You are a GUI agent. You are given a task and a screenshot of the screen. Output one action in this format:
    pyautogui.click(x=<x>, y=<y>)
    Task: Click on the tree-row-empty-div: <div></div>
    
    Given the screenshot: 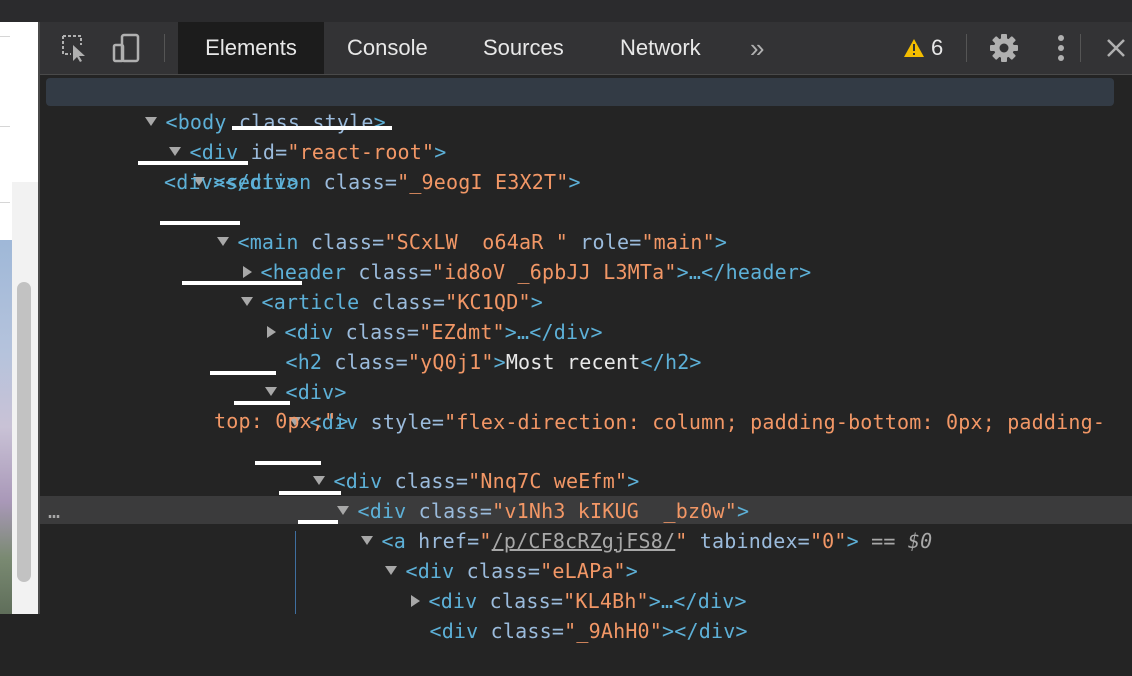 What is the action you would take?
    pyautogui.click(x=586, y=182)
    